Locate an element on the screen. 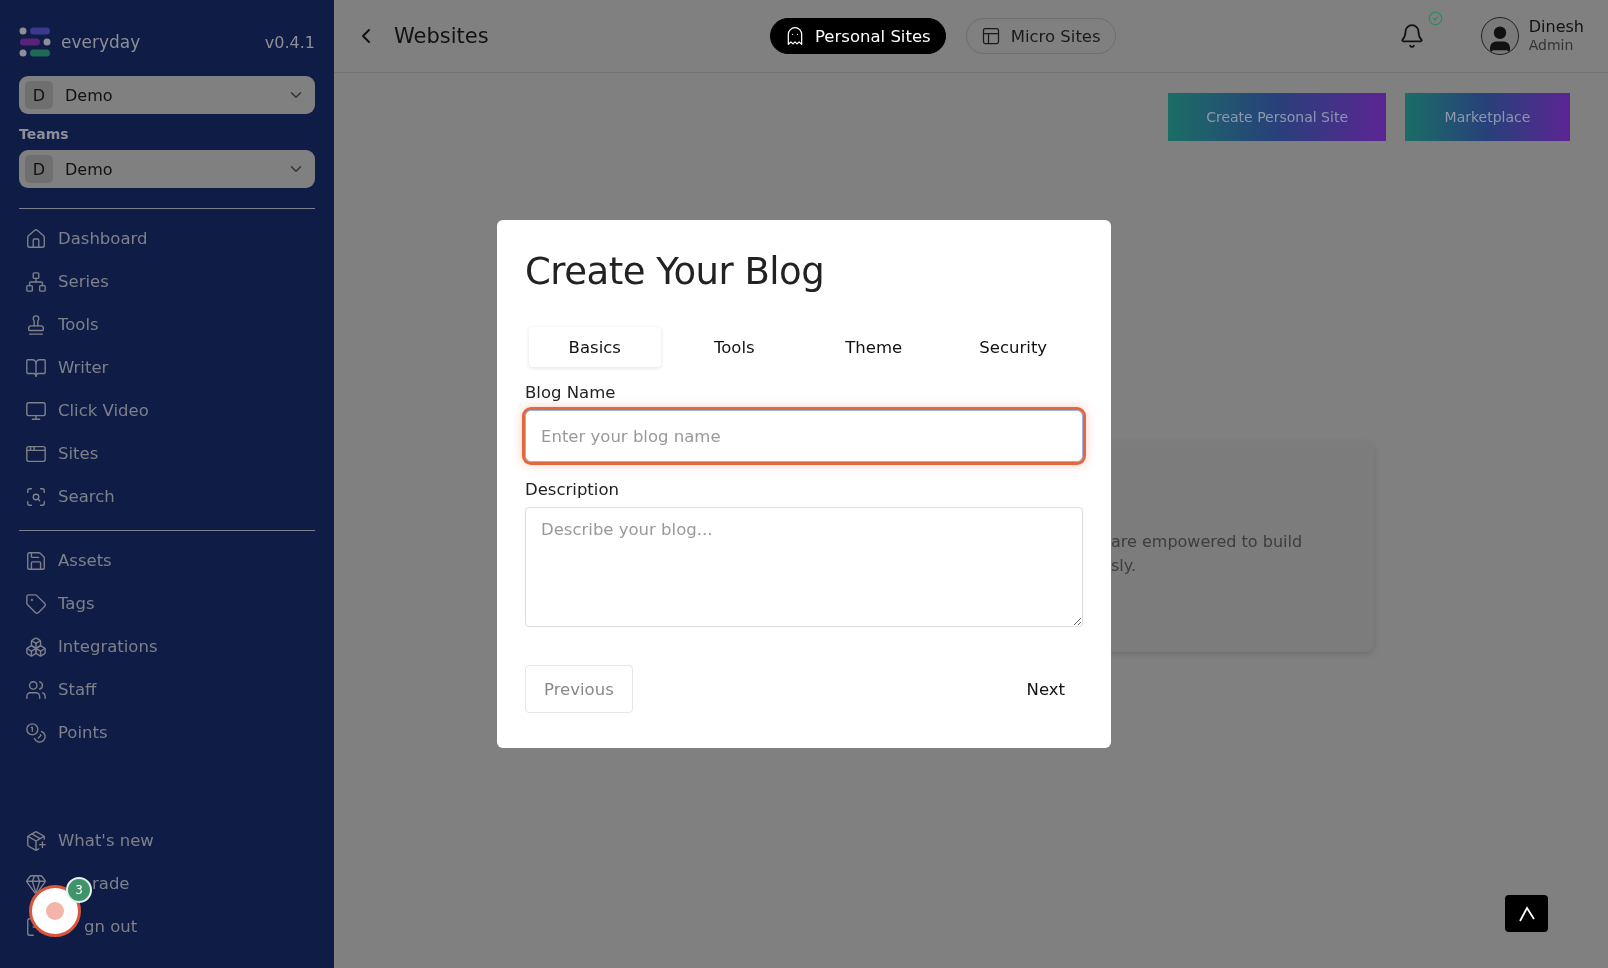 The image size is (1608, 968). user-role: Admin is located at coordinates (1551, 46).